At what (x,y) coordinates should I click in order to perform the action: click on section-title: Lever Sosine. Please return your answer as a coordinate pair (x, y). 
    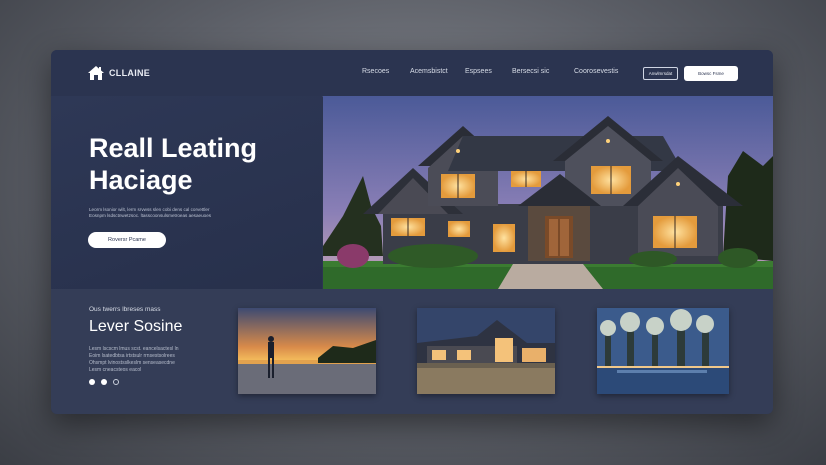
    Looking at the image, I should click on (136, 326).